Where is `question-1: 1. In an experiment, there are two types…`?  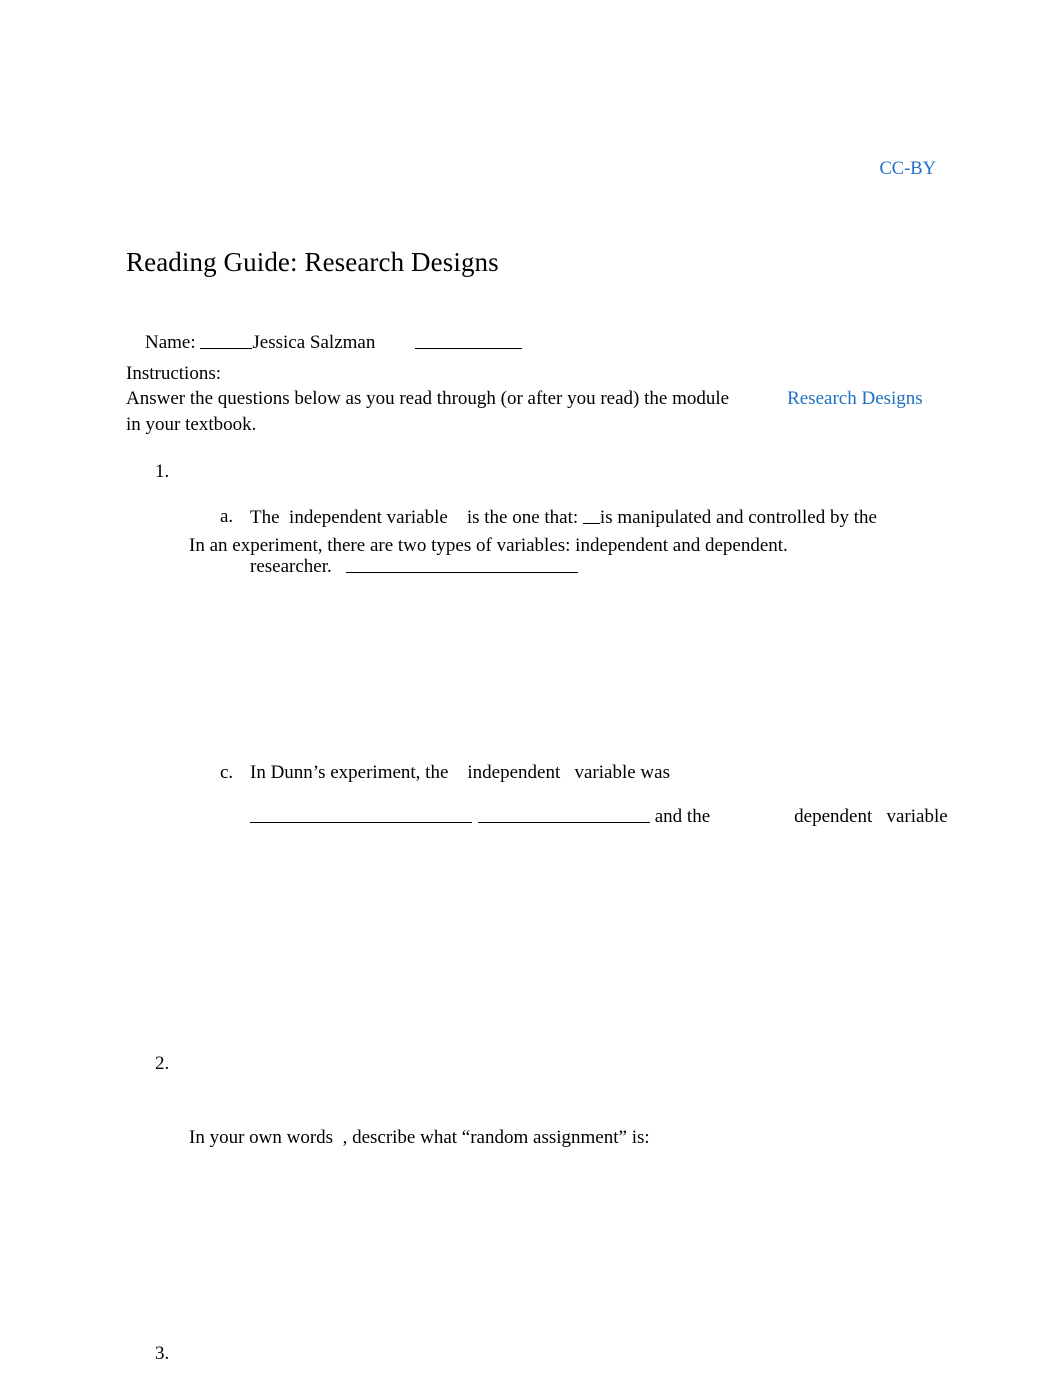
question-1: 1. In an experiment, there are two types… is located at coordinates (555, 534).